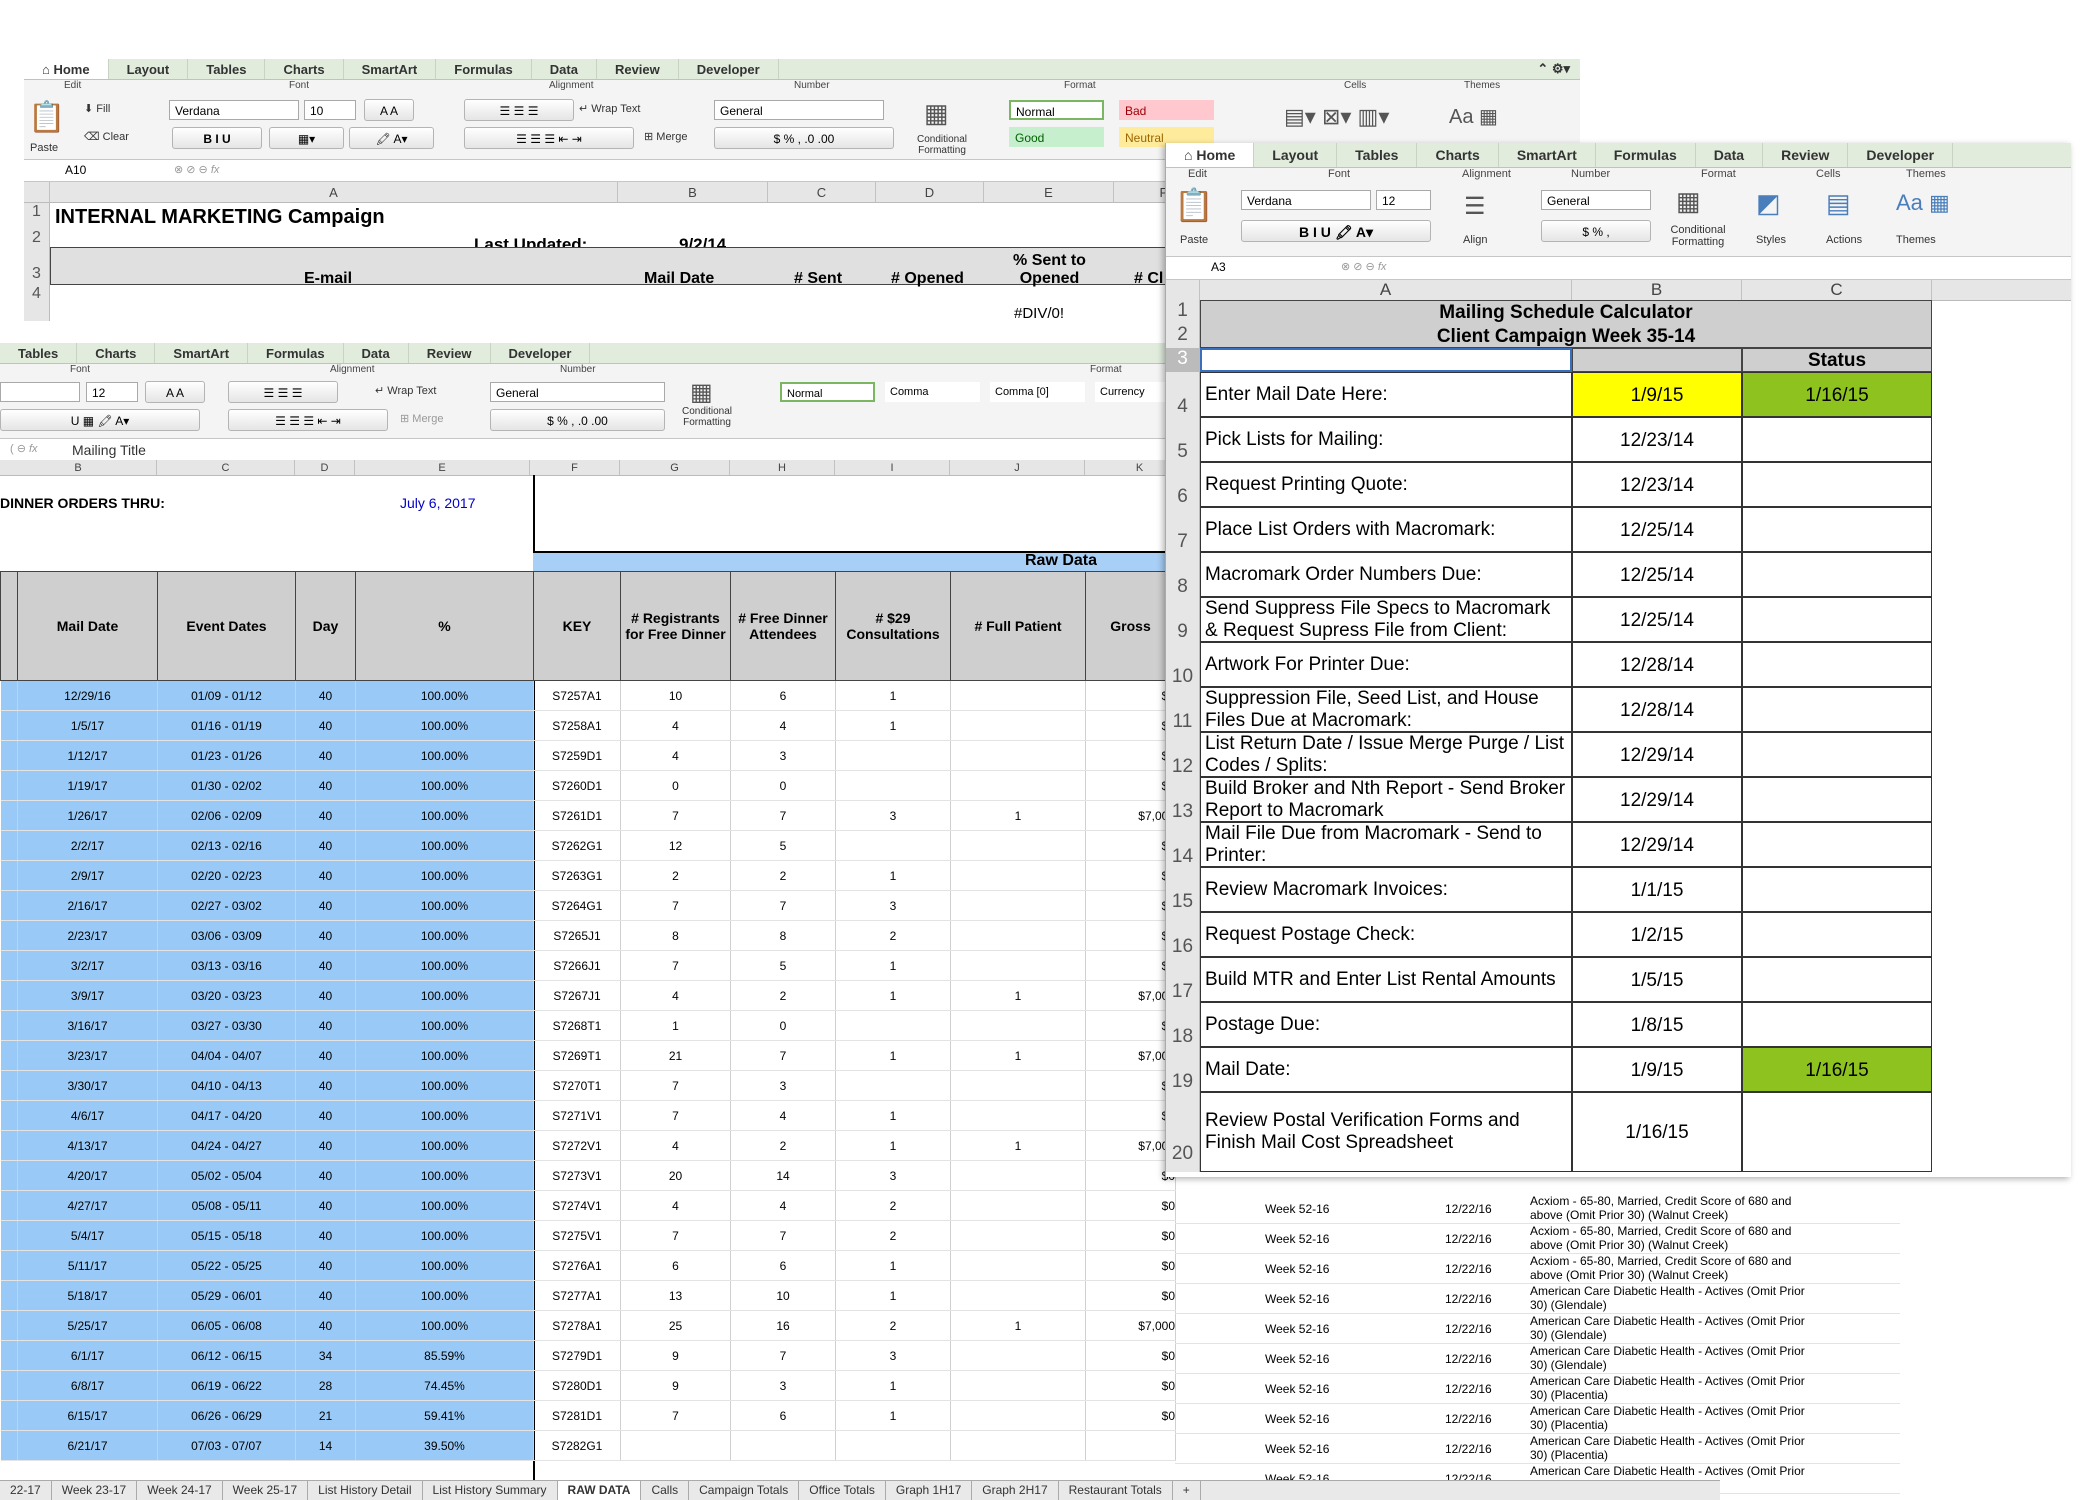 The height and width of the screenshot is (1500, 2100). I want to click on raw-cell-registrants: 4, so click(675, 755).